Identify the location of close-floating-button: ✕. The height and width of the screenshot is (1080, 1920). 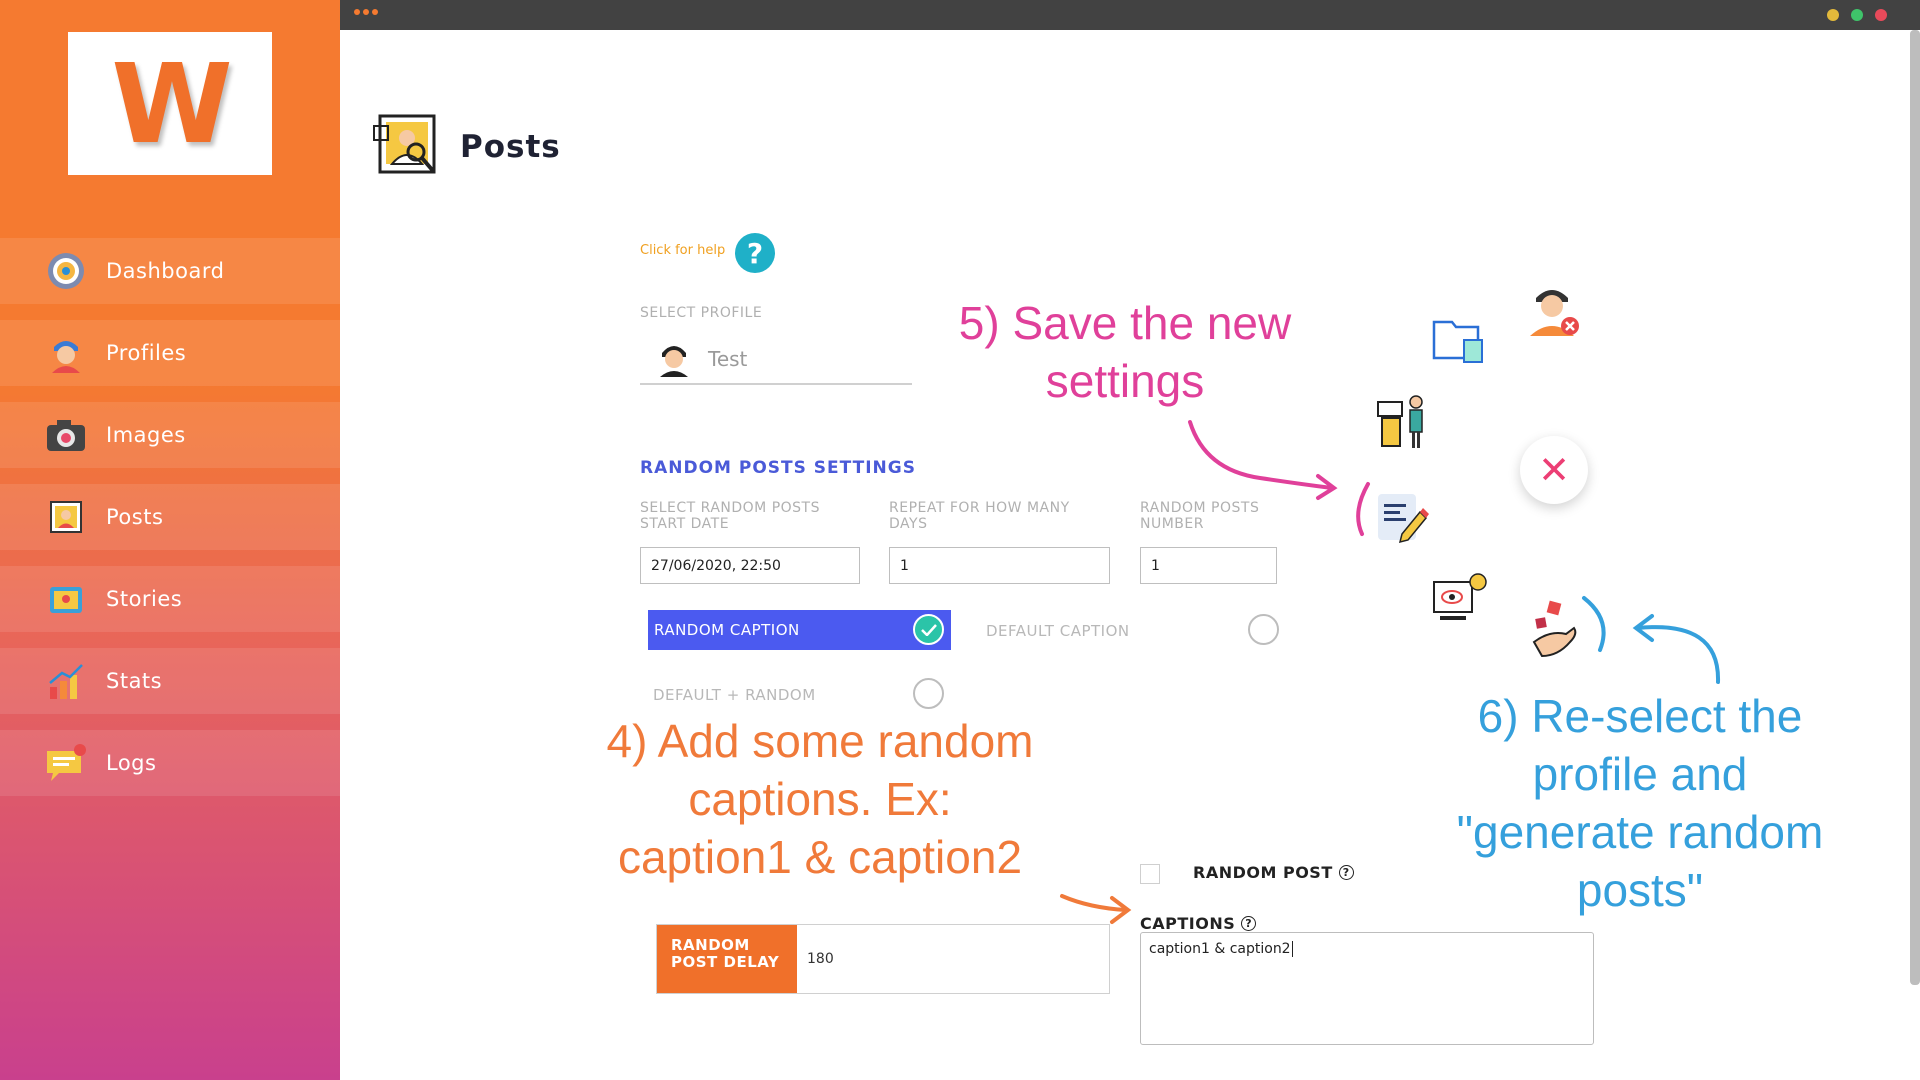
(1554, 470).